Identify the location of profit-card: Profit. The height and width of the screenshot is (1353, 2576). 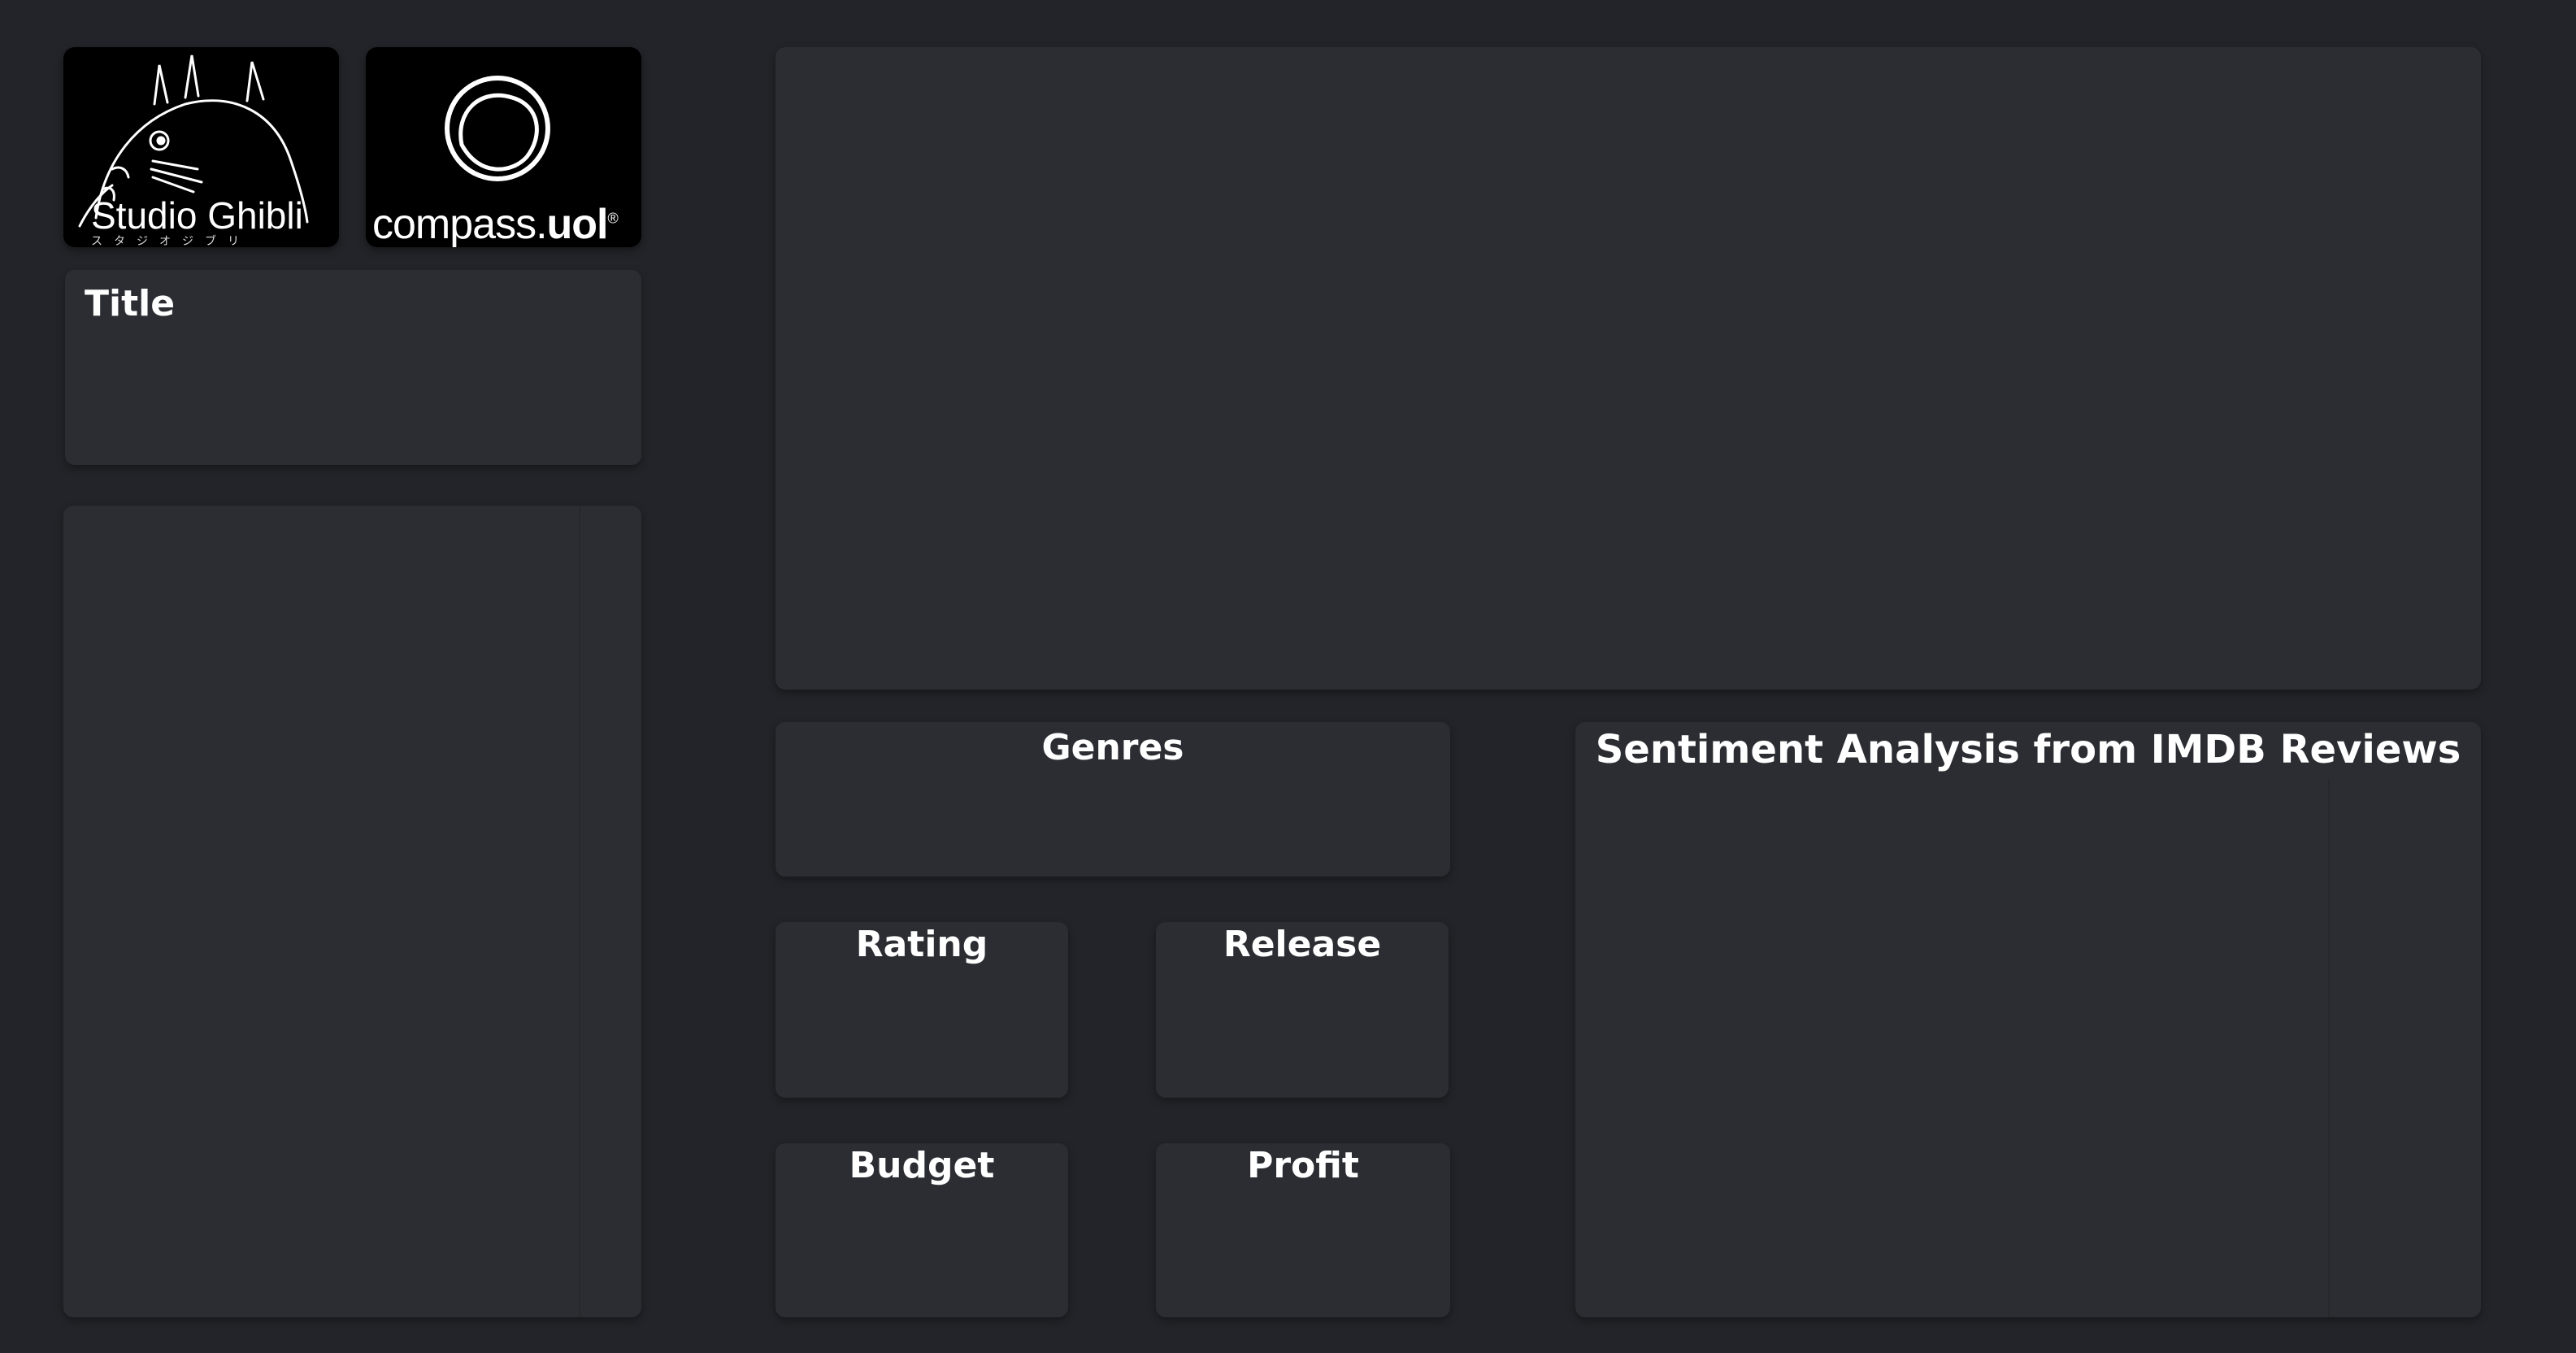
(1303, 1230).